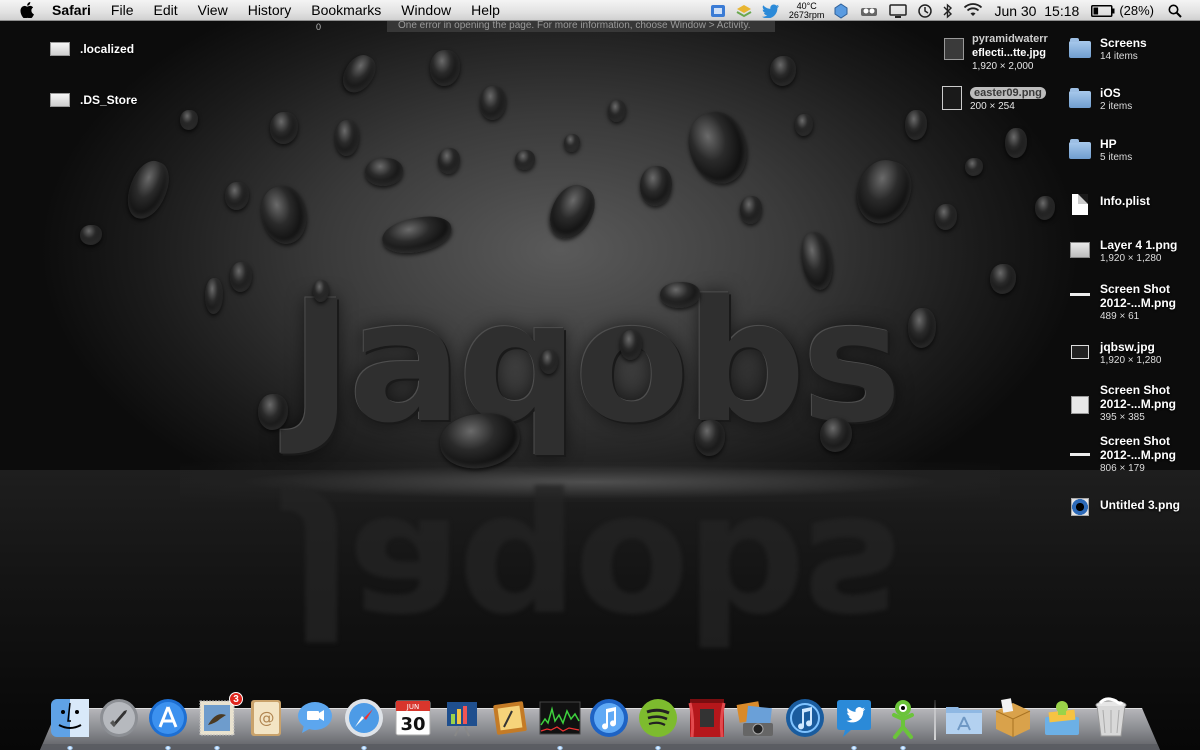 This screenshot has width=1200, height=750. I want to click on stack-item-screenshot-2: Screen Shot 2012-...M.png 395 × 385, so click(1134, 403).